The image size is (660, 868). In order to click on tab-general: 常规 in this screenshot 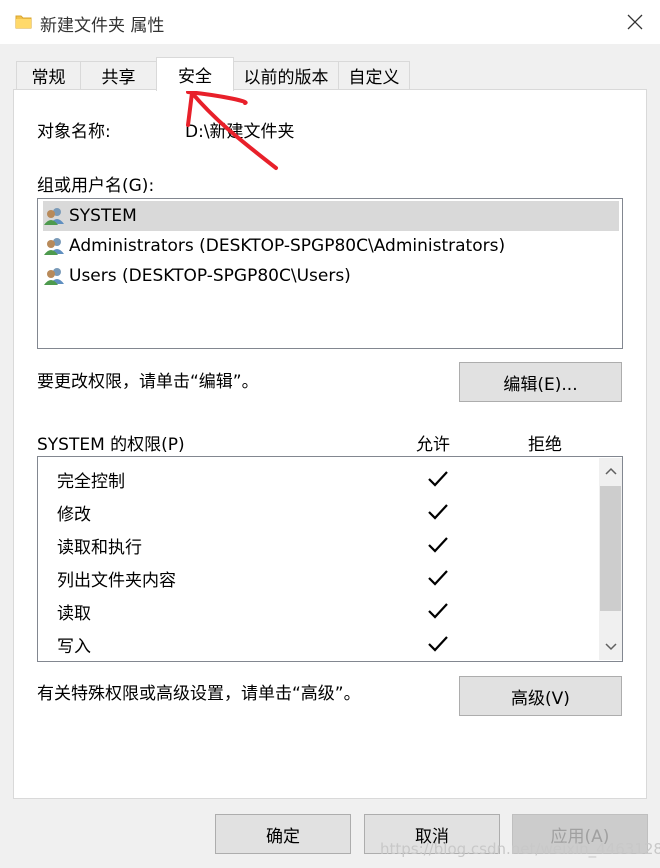, I will do `click(48, 75)`.